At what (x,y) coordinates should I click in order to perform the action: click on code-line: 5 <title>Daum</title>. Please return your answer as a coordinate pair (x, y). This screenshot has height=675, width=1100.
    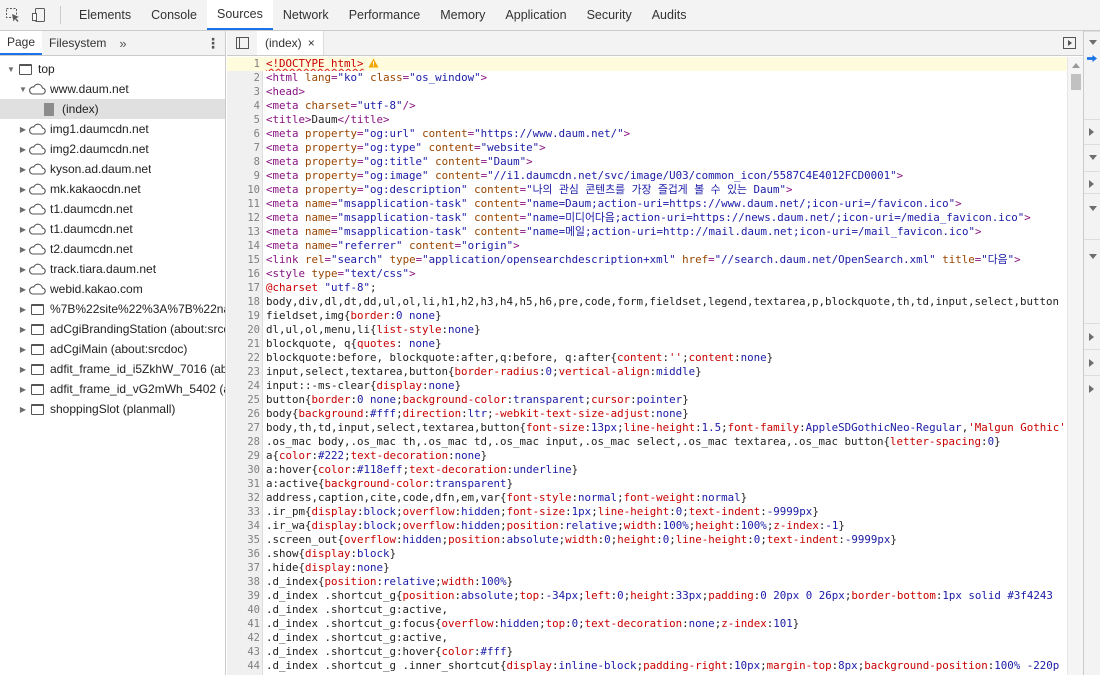
    Looking at the image, I should click on (647, 120).